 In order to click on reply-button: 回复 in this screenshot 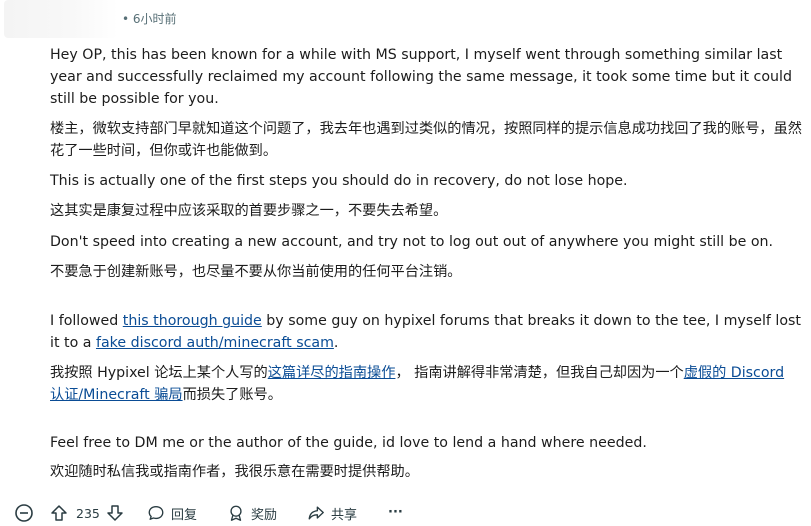, I will do `click(172, 513)`.